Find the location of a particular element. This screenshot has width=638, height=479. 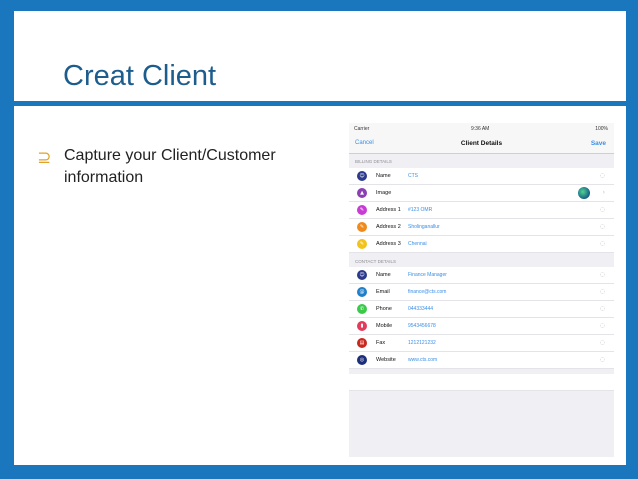

nav-title: Client Details is located at coordinates (481, 143).